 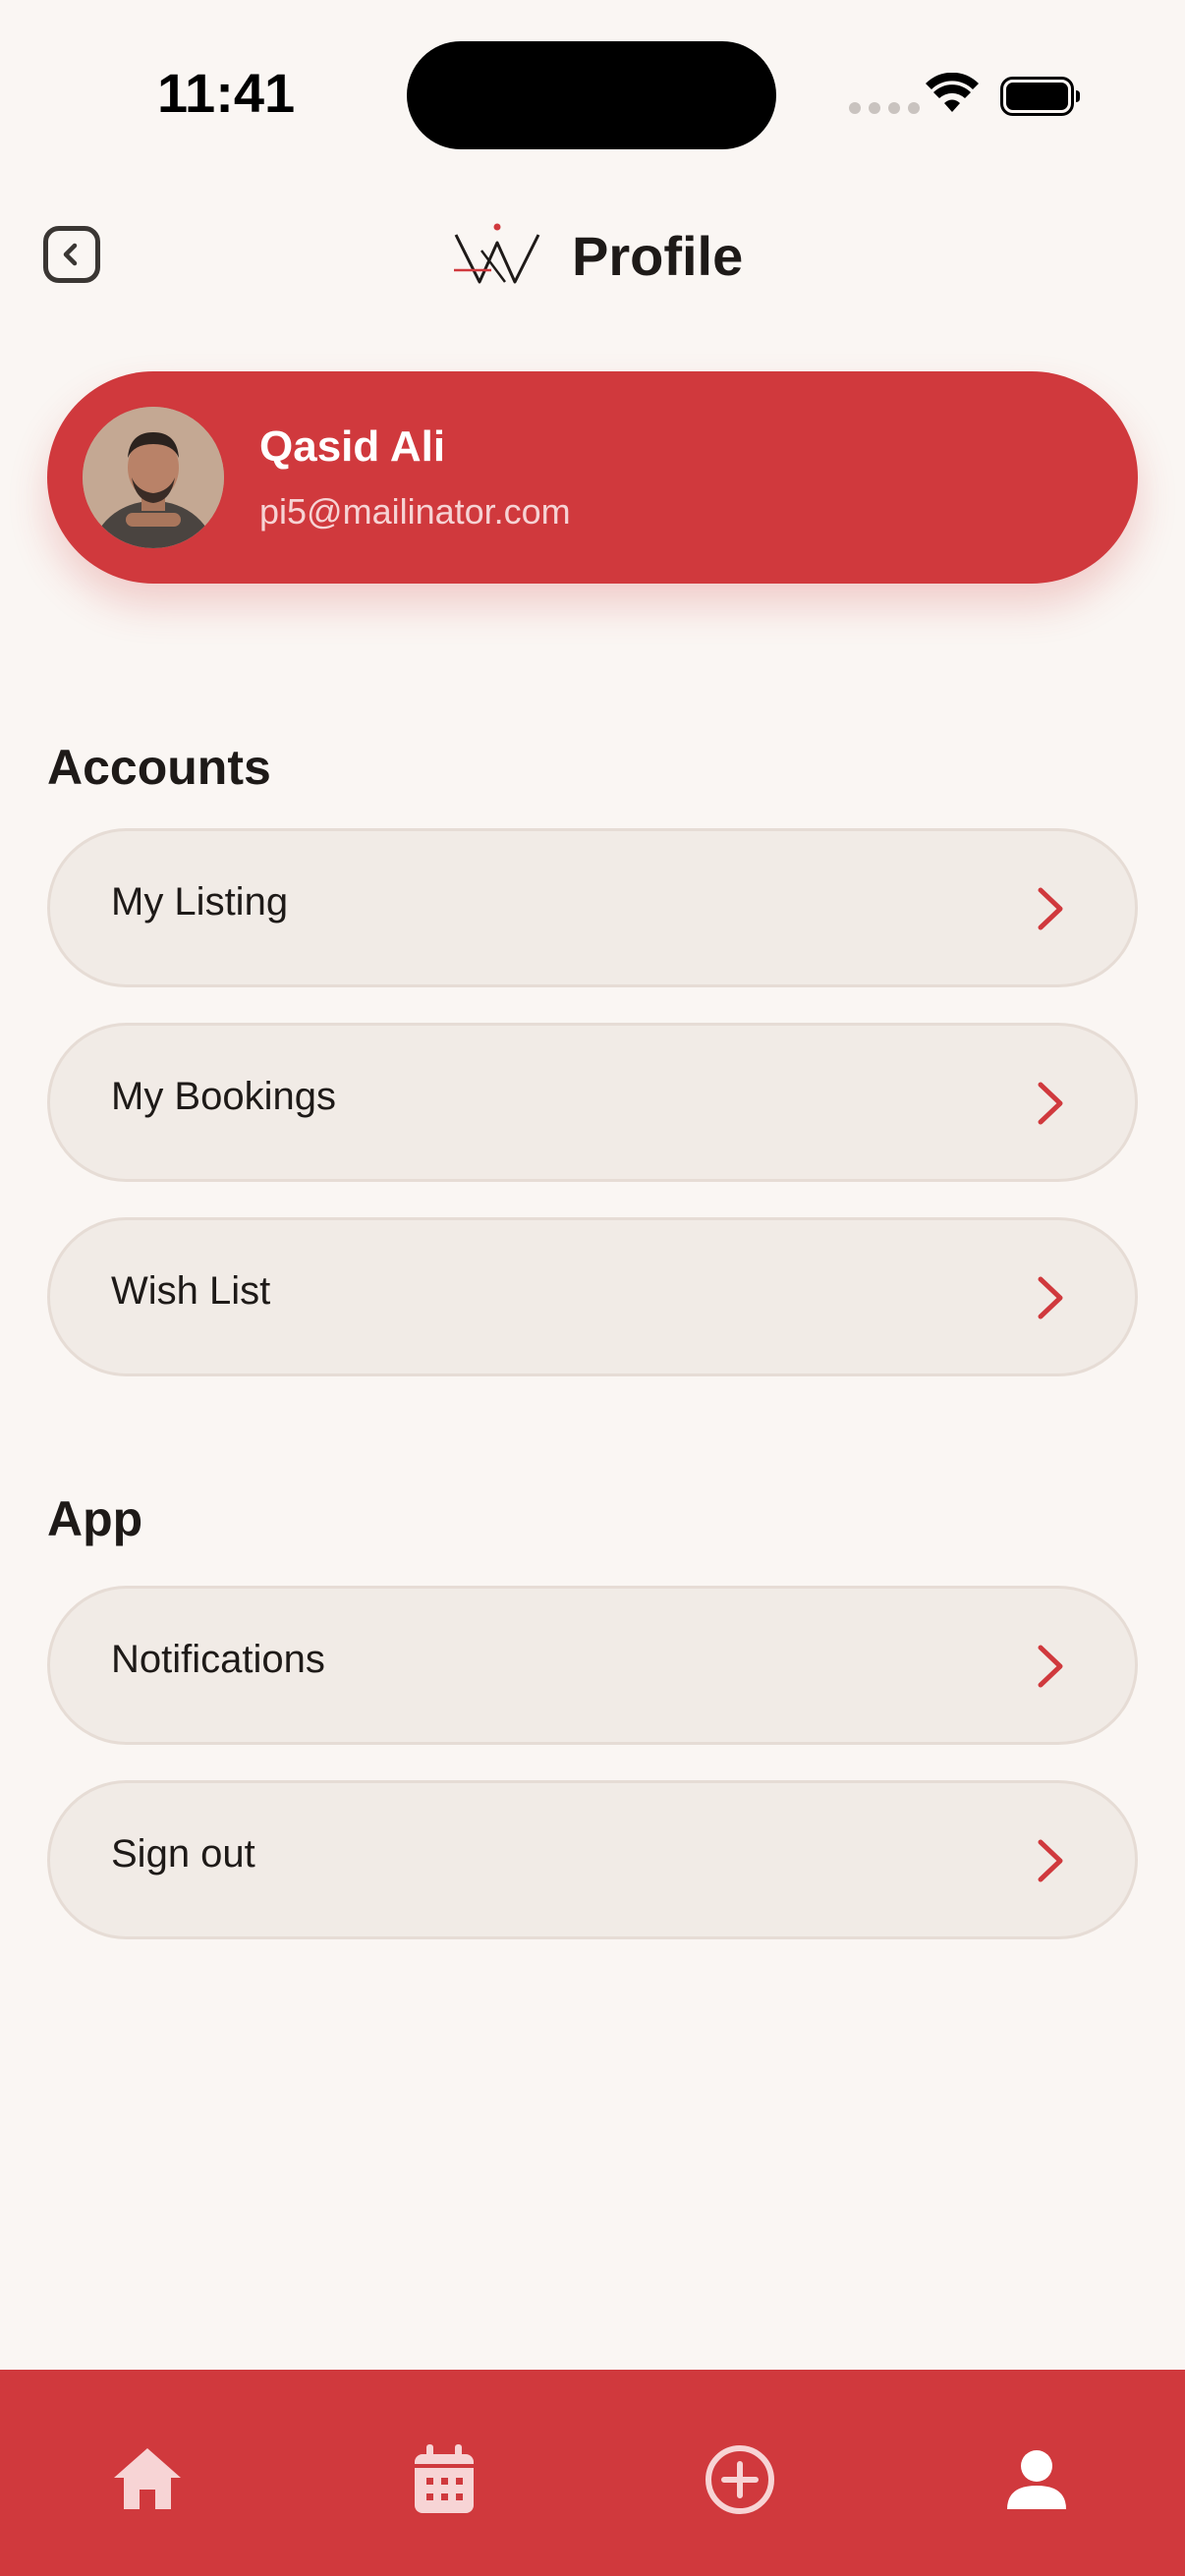 I want to click on menu-item-label: Notifications, so click(x=218, y=1659).